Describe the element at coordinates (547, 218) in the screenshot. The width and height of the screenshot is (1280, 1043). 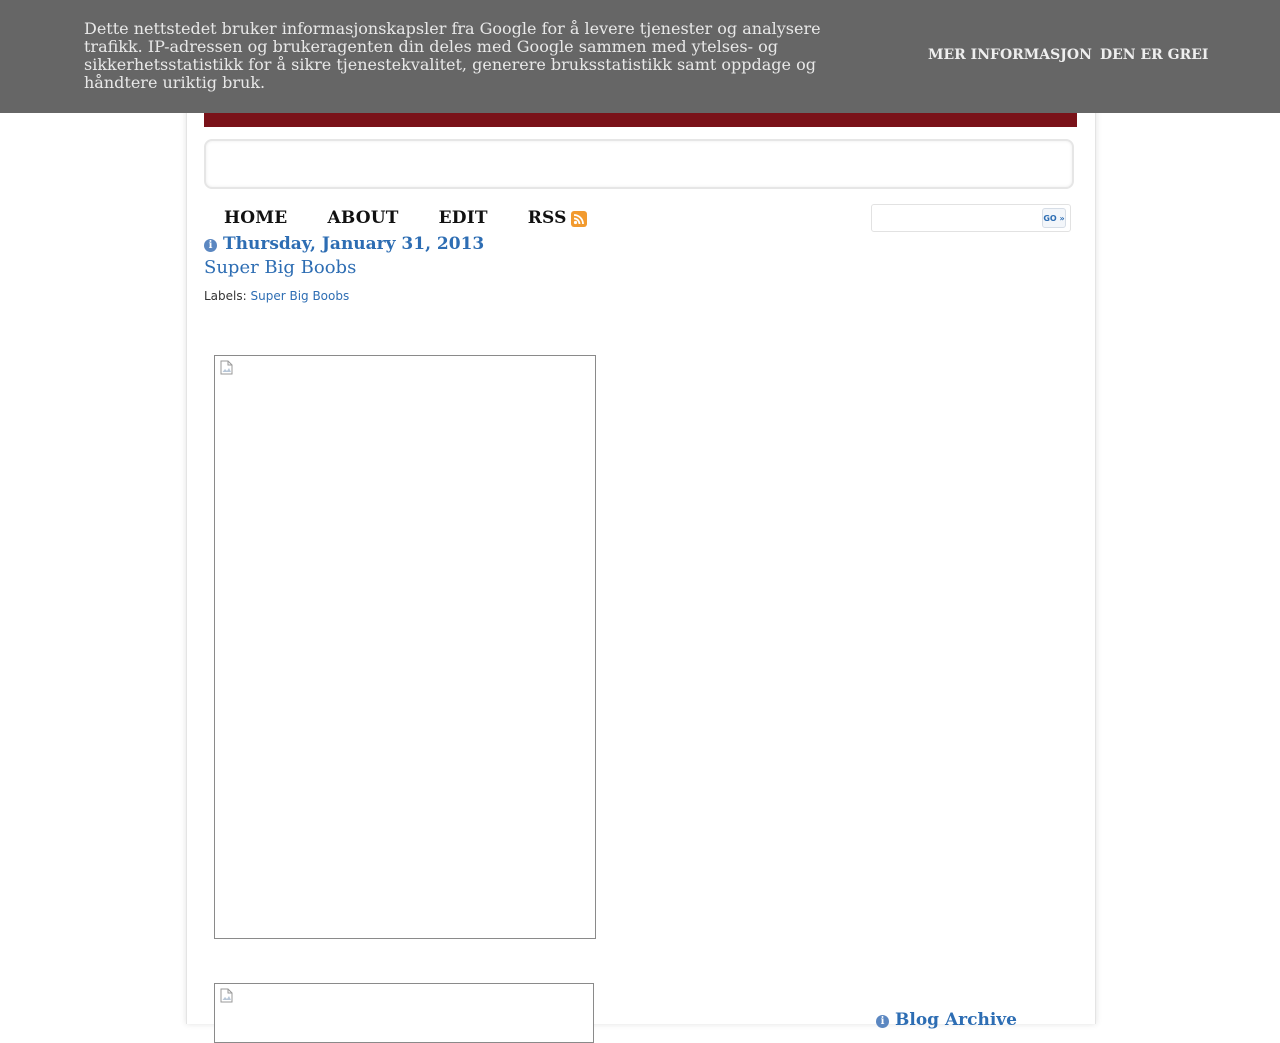
I see `nav-rss-label: RSS` at that location.